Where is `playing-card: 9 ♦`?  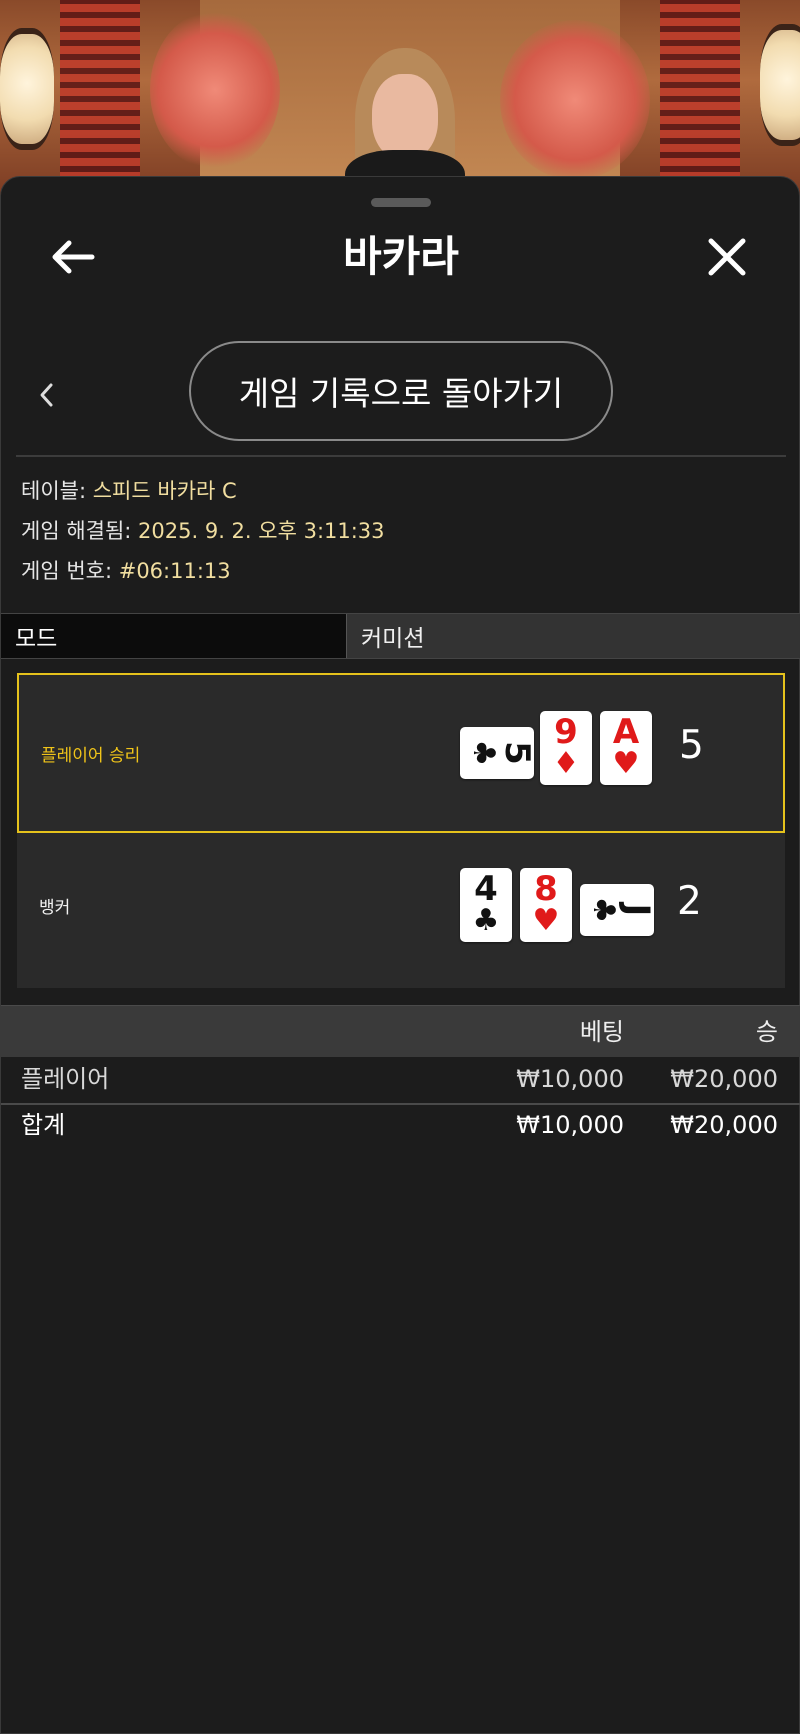 playing-card: 9 ♦ is located at coordinates (566, 748).